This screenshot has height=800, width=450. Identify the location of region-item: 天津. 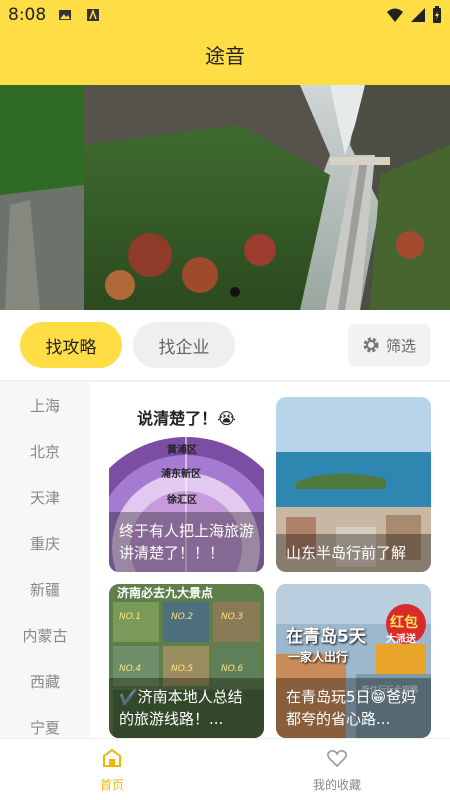
(45, 497).